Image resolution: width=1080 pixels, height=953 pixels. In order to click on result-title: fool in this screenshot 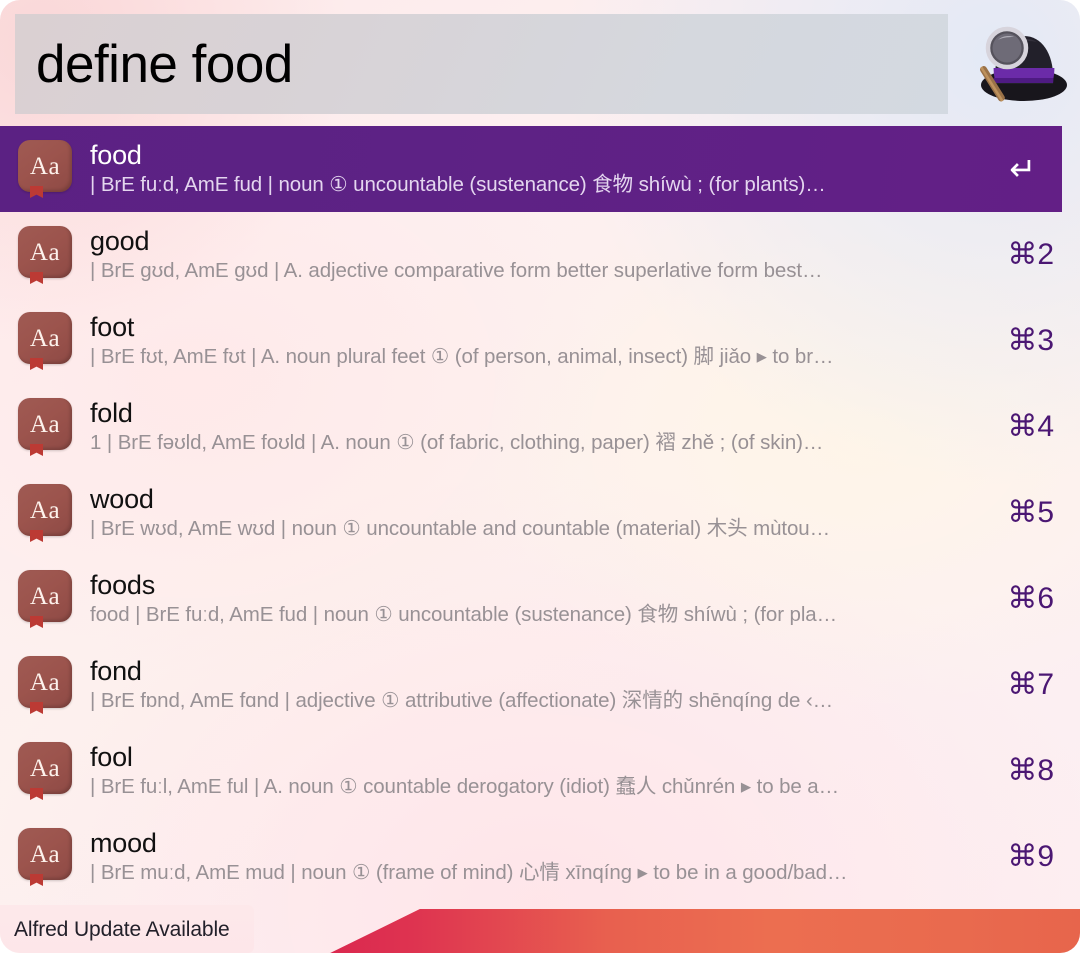, I will do `click(111, 757)`.